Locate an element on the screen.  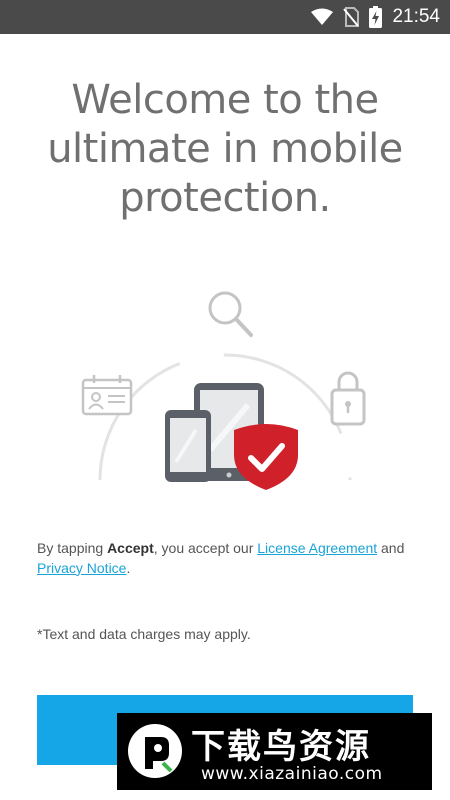
watermark-title: 下载鸟资源 is located at coordinates (281, 747).